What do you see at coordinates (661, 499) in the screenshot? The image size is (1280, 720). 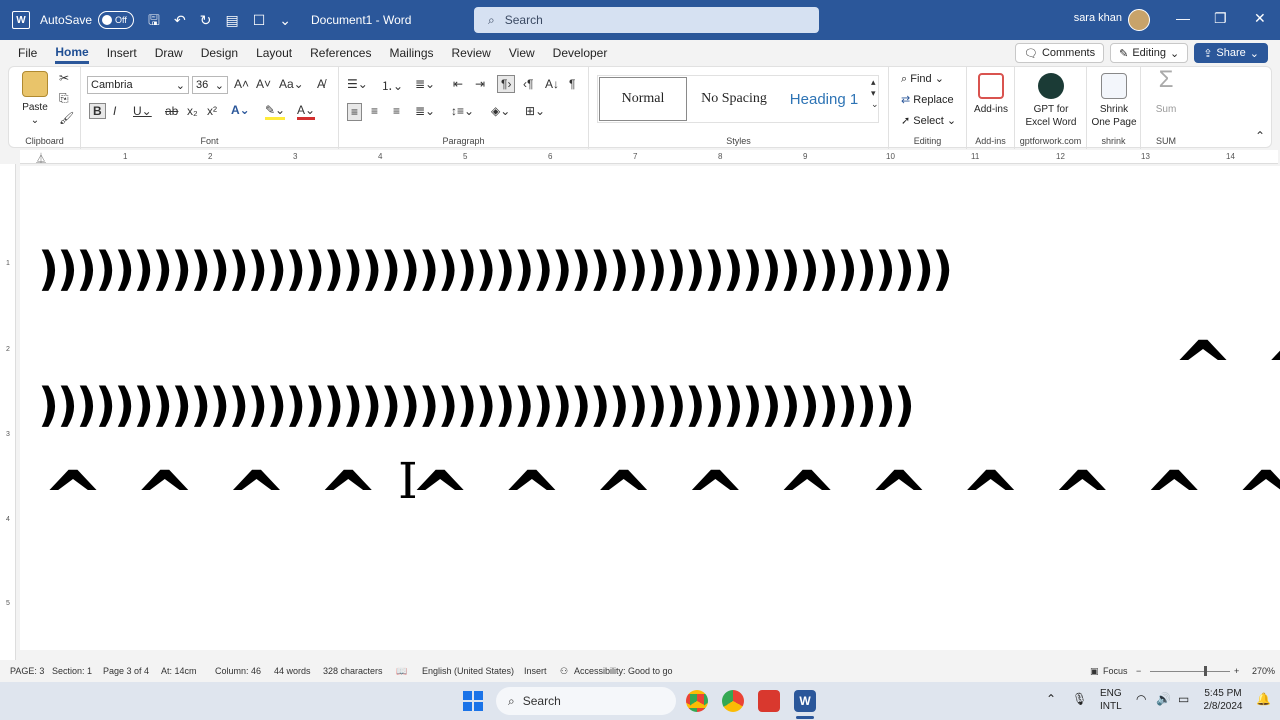 I see `document-line-3: ^ ^ ^ ^ ^ ^ ^ ^ ^ ^ ^ ^ ^ ^ ^ ^ ^ ^ ^` at bounding box center [661, 499].